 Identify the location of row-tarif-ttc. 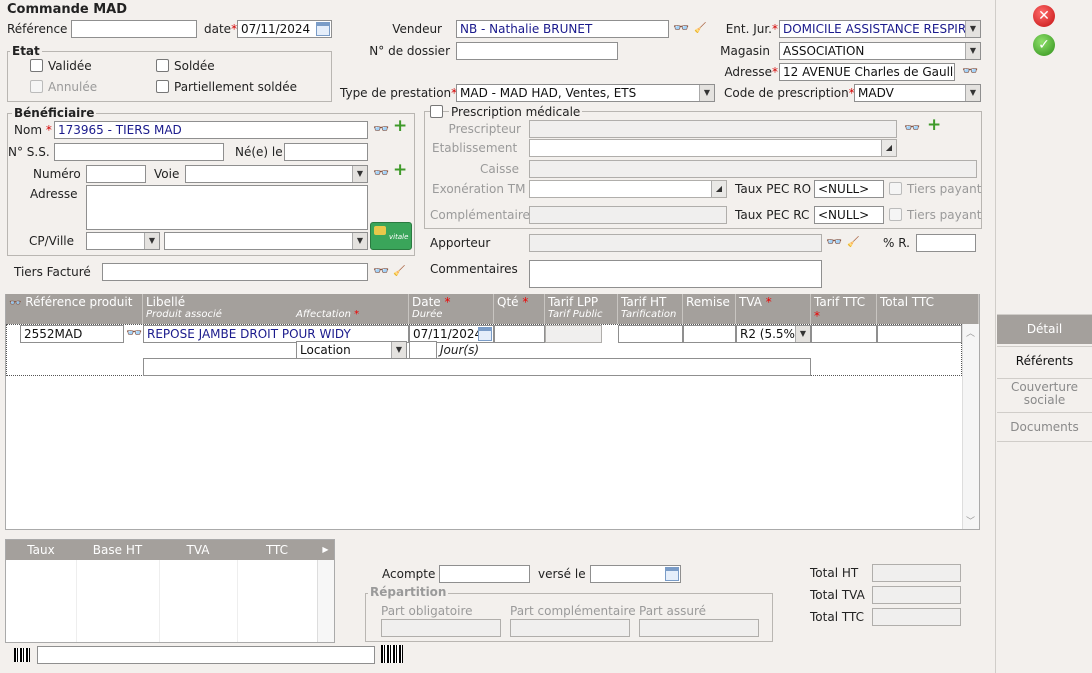
(844, 334).